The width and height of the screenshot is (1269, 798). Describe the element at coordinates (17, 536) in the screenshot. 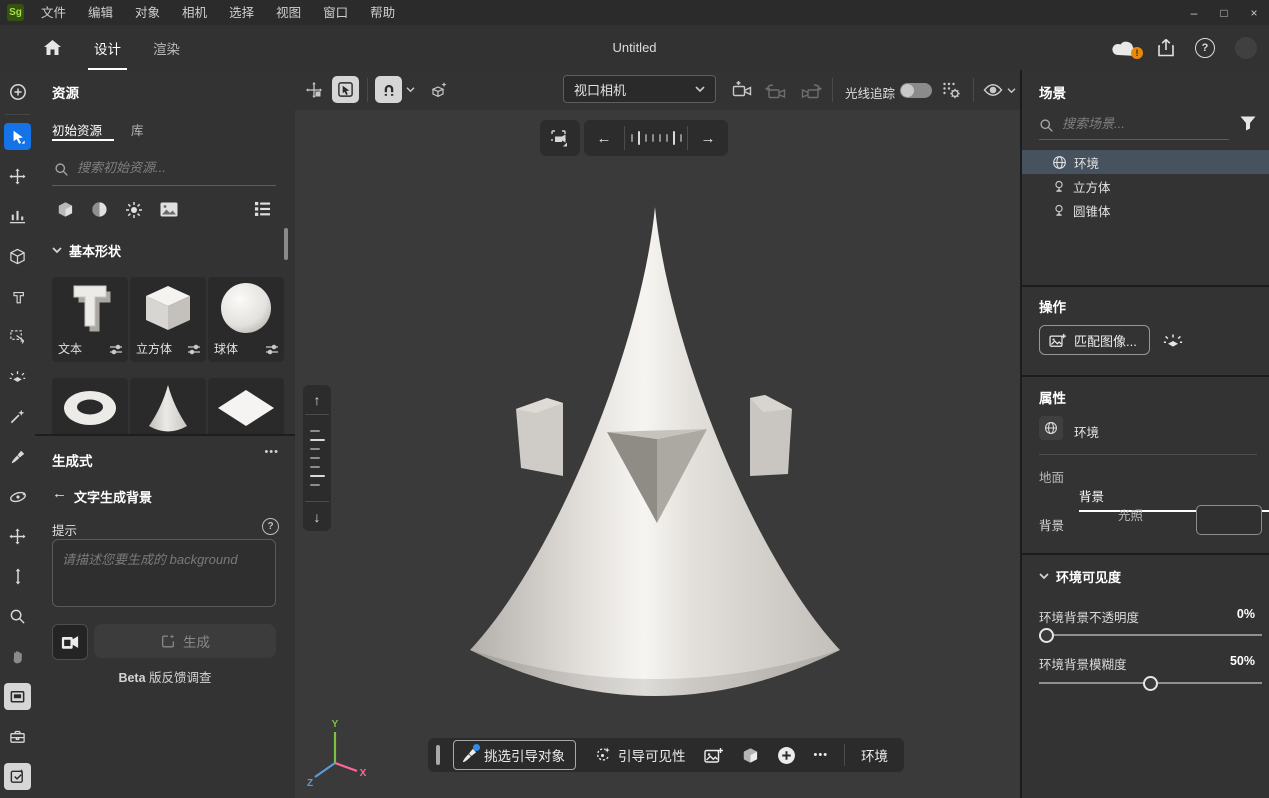

I see `pan-camera-icon` at that location.